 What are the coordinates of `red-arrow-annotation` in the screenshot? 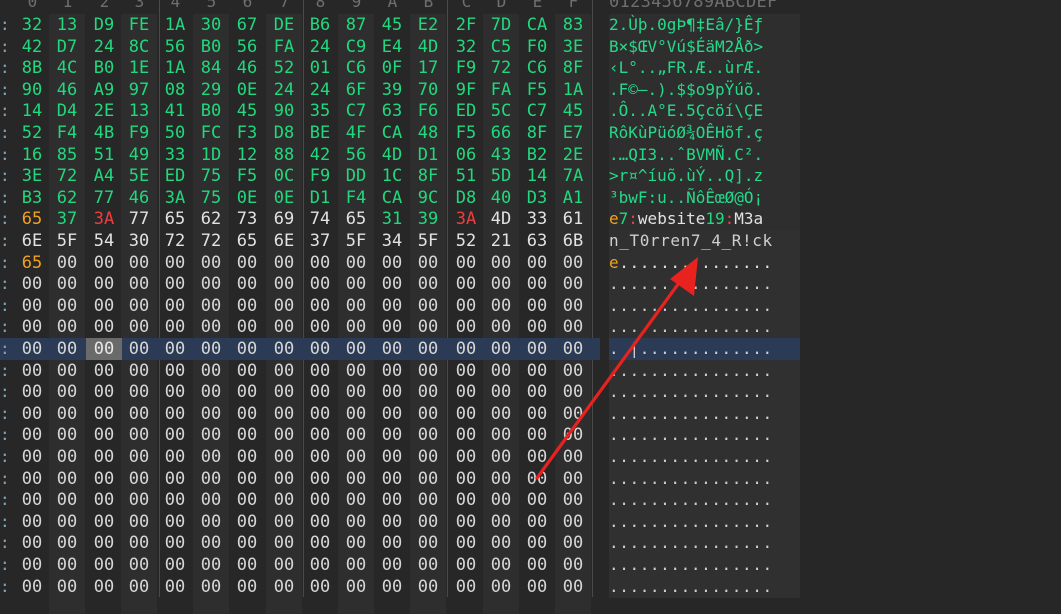 It's located at (616, 368).